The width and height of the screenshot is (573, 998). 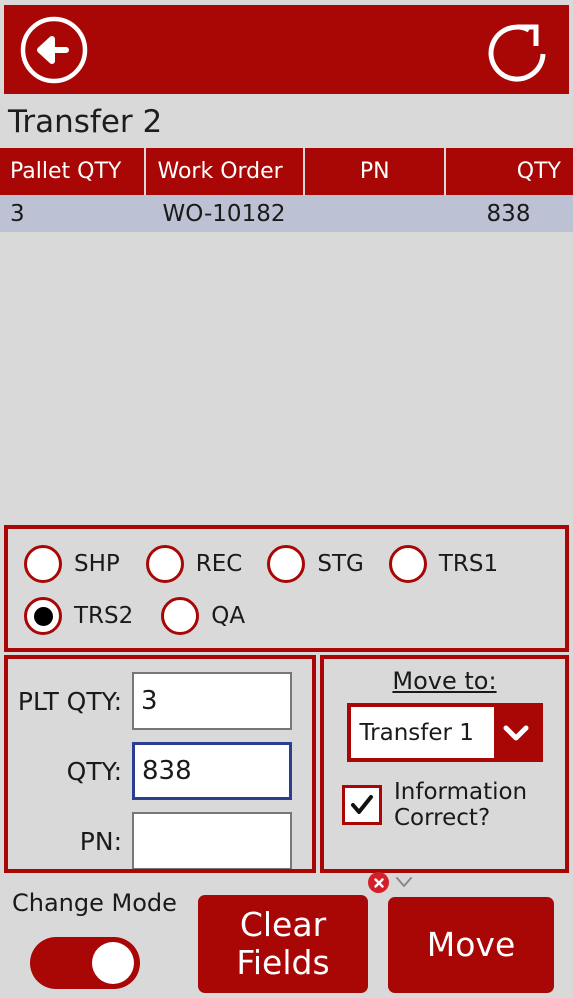 I want to click on information-correct-label: Information Correct?, so click(x=460, y=805).